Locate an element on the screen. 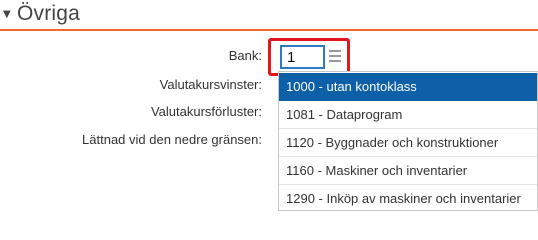  dropdown-option-1081: 1081 - Dataprogram is located at coordinates (408, 115).